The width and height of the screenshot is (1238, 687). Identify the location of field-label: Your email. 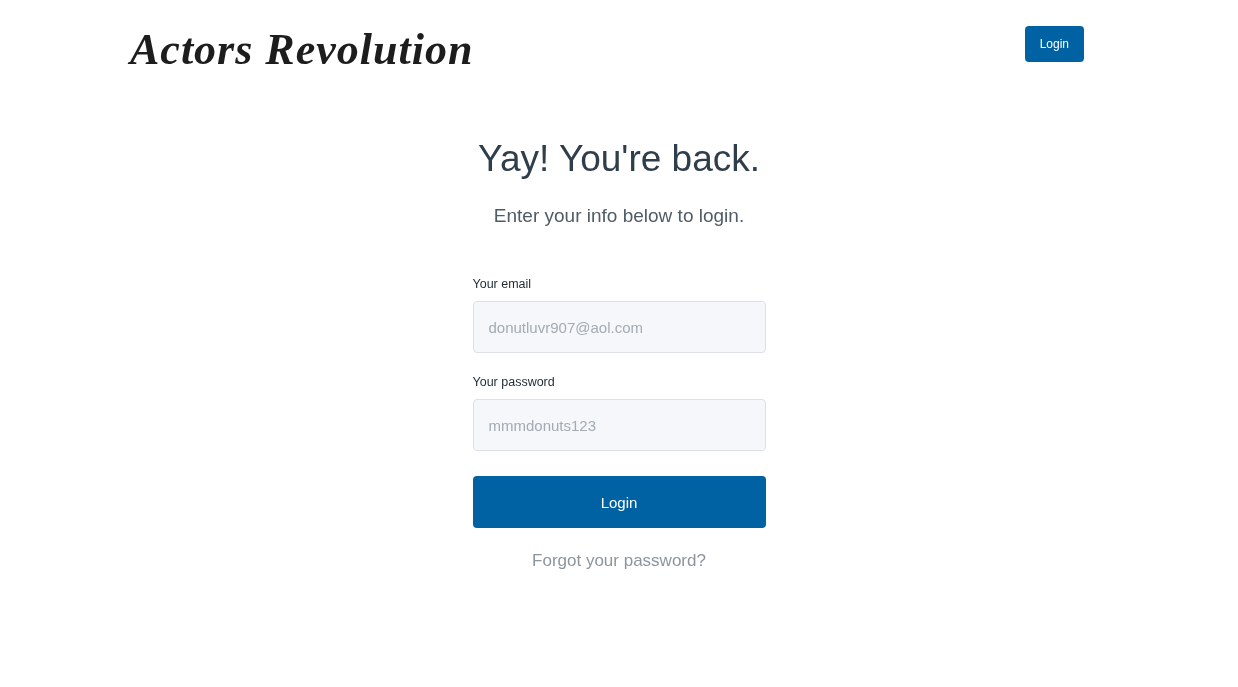
(502, 284).